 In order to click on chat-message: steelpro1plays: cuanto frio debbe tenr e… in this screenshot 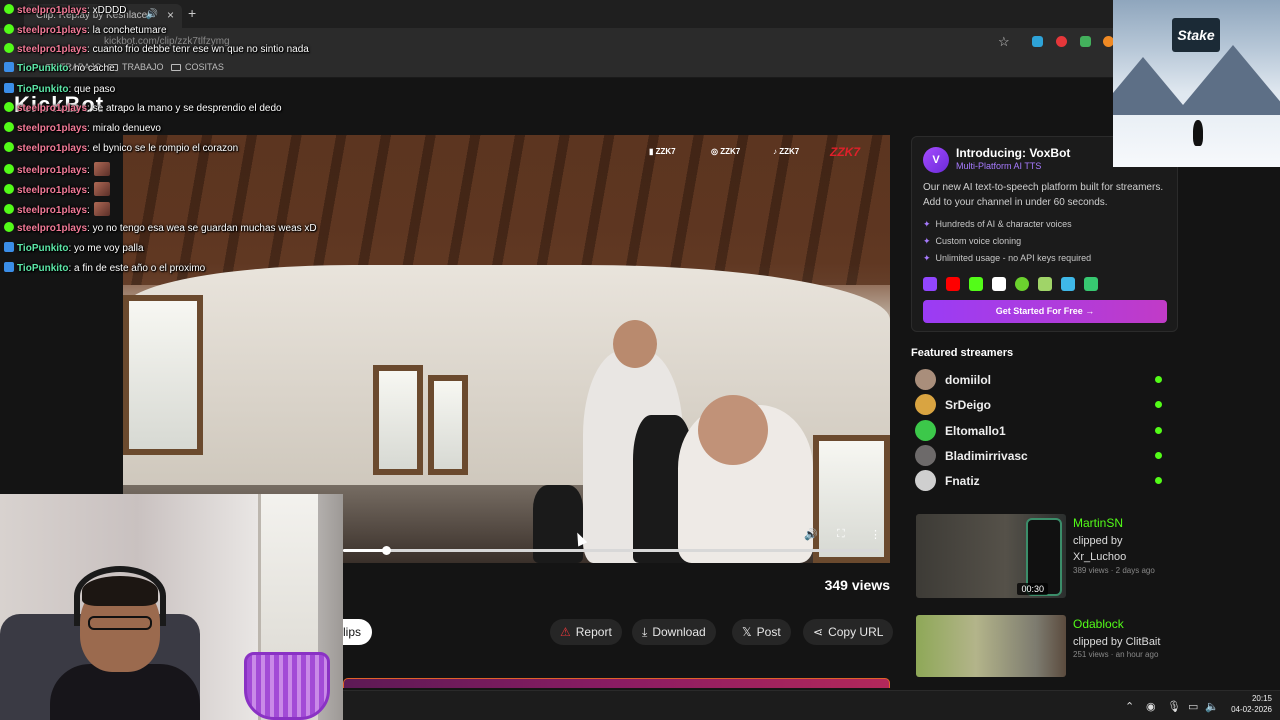, I will do `click(156, 52)`.